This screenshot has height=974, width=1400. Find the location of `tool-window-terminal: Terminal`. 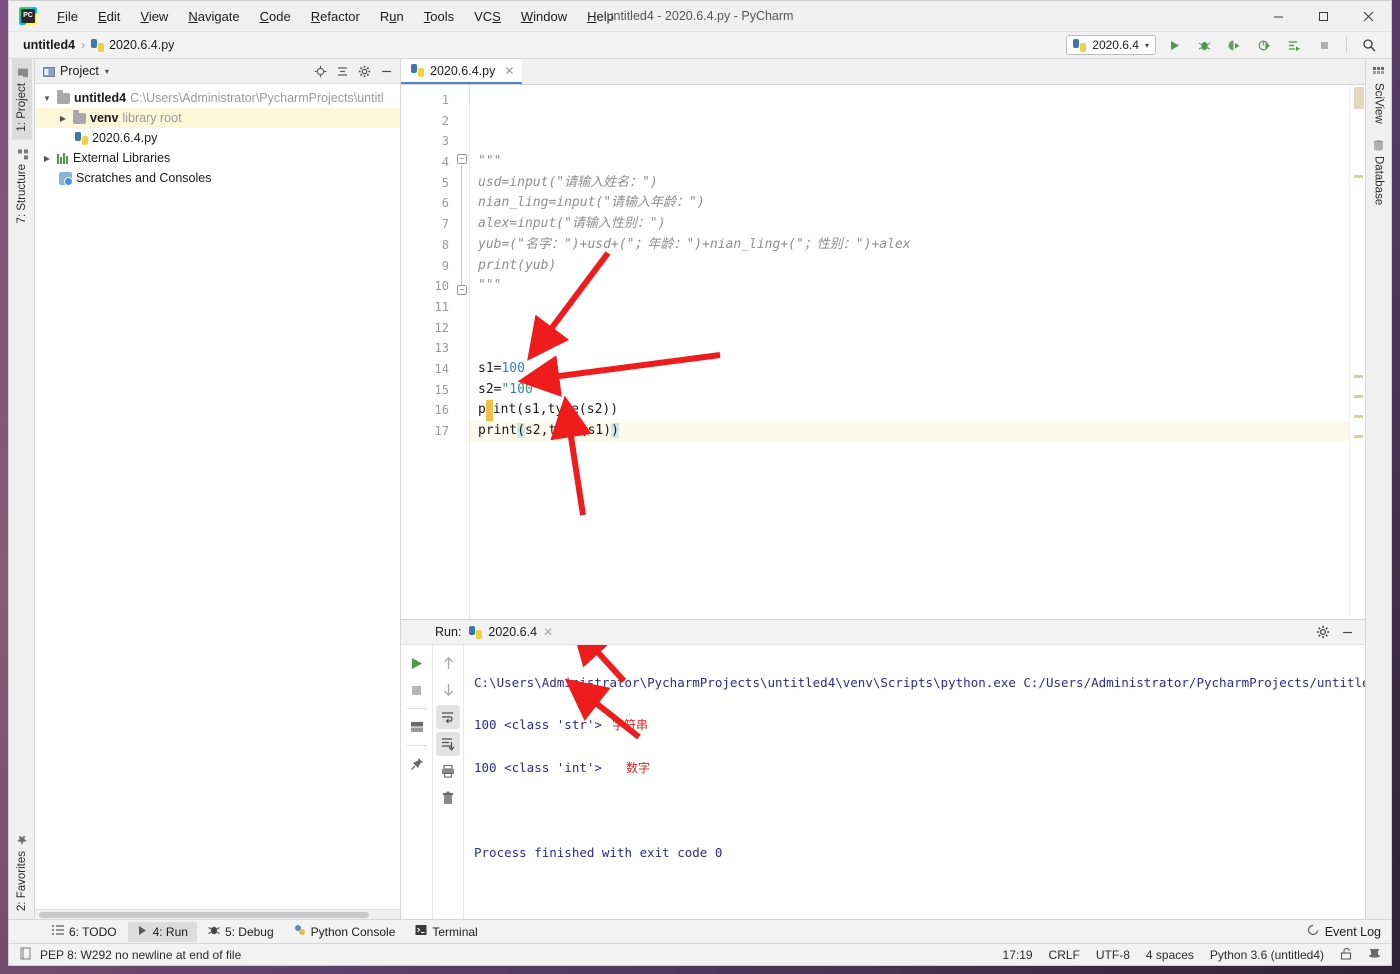

tool-window-terminal: Terminal is located at coordinates (446, 931).